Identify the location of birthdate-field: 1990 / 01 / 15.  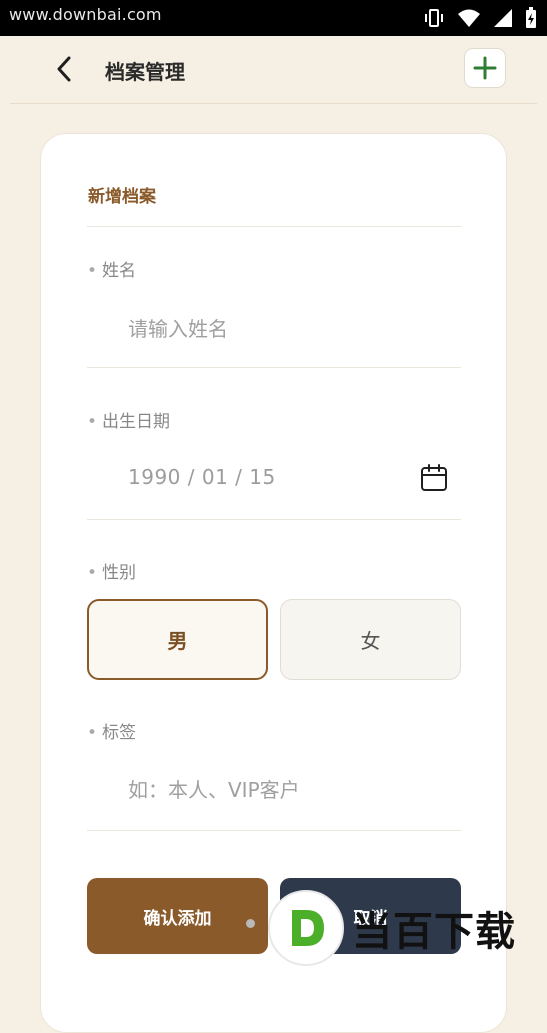
(202, 477).